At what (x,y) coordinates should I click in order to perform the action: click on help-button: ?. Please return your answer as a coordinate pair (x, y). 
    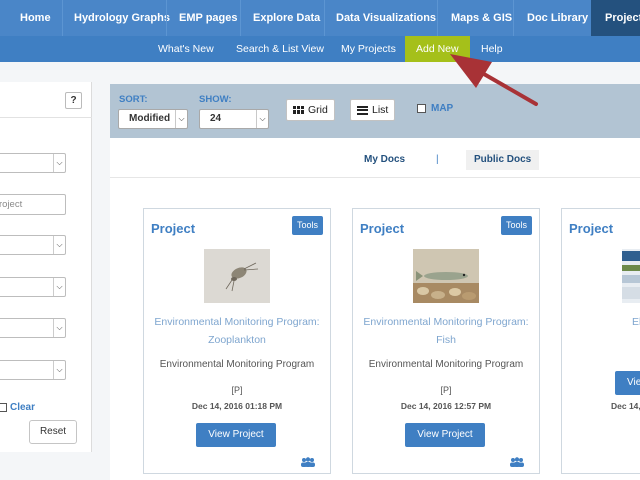
    Looking at the image, I should click on (73, 100).